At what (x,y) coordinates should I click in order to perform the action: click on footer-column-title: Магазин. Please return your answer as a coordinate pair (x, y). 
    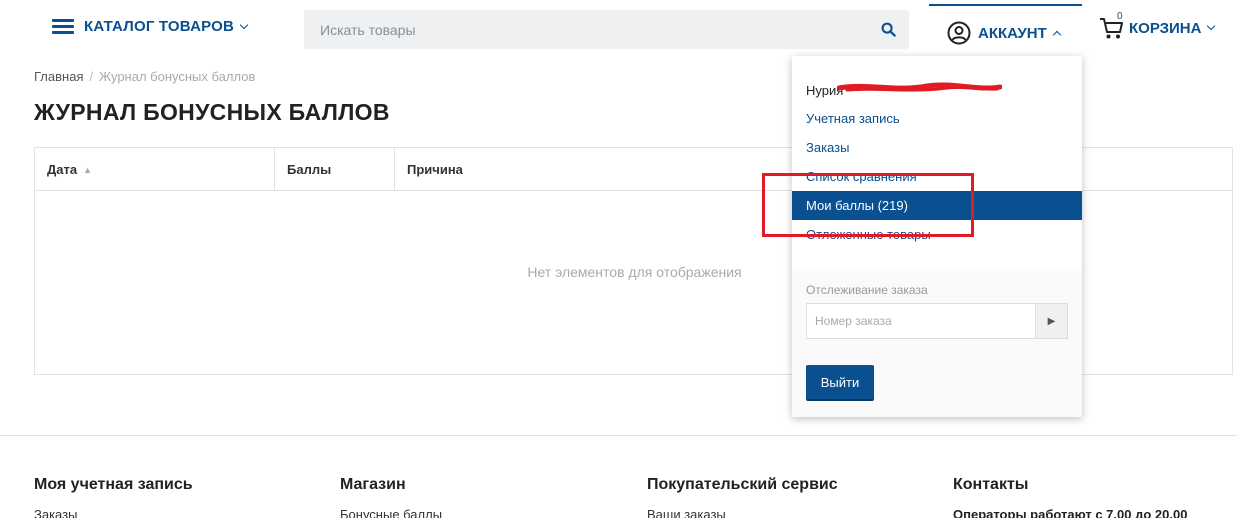
    Looking at the image, I should click on (373, 484).